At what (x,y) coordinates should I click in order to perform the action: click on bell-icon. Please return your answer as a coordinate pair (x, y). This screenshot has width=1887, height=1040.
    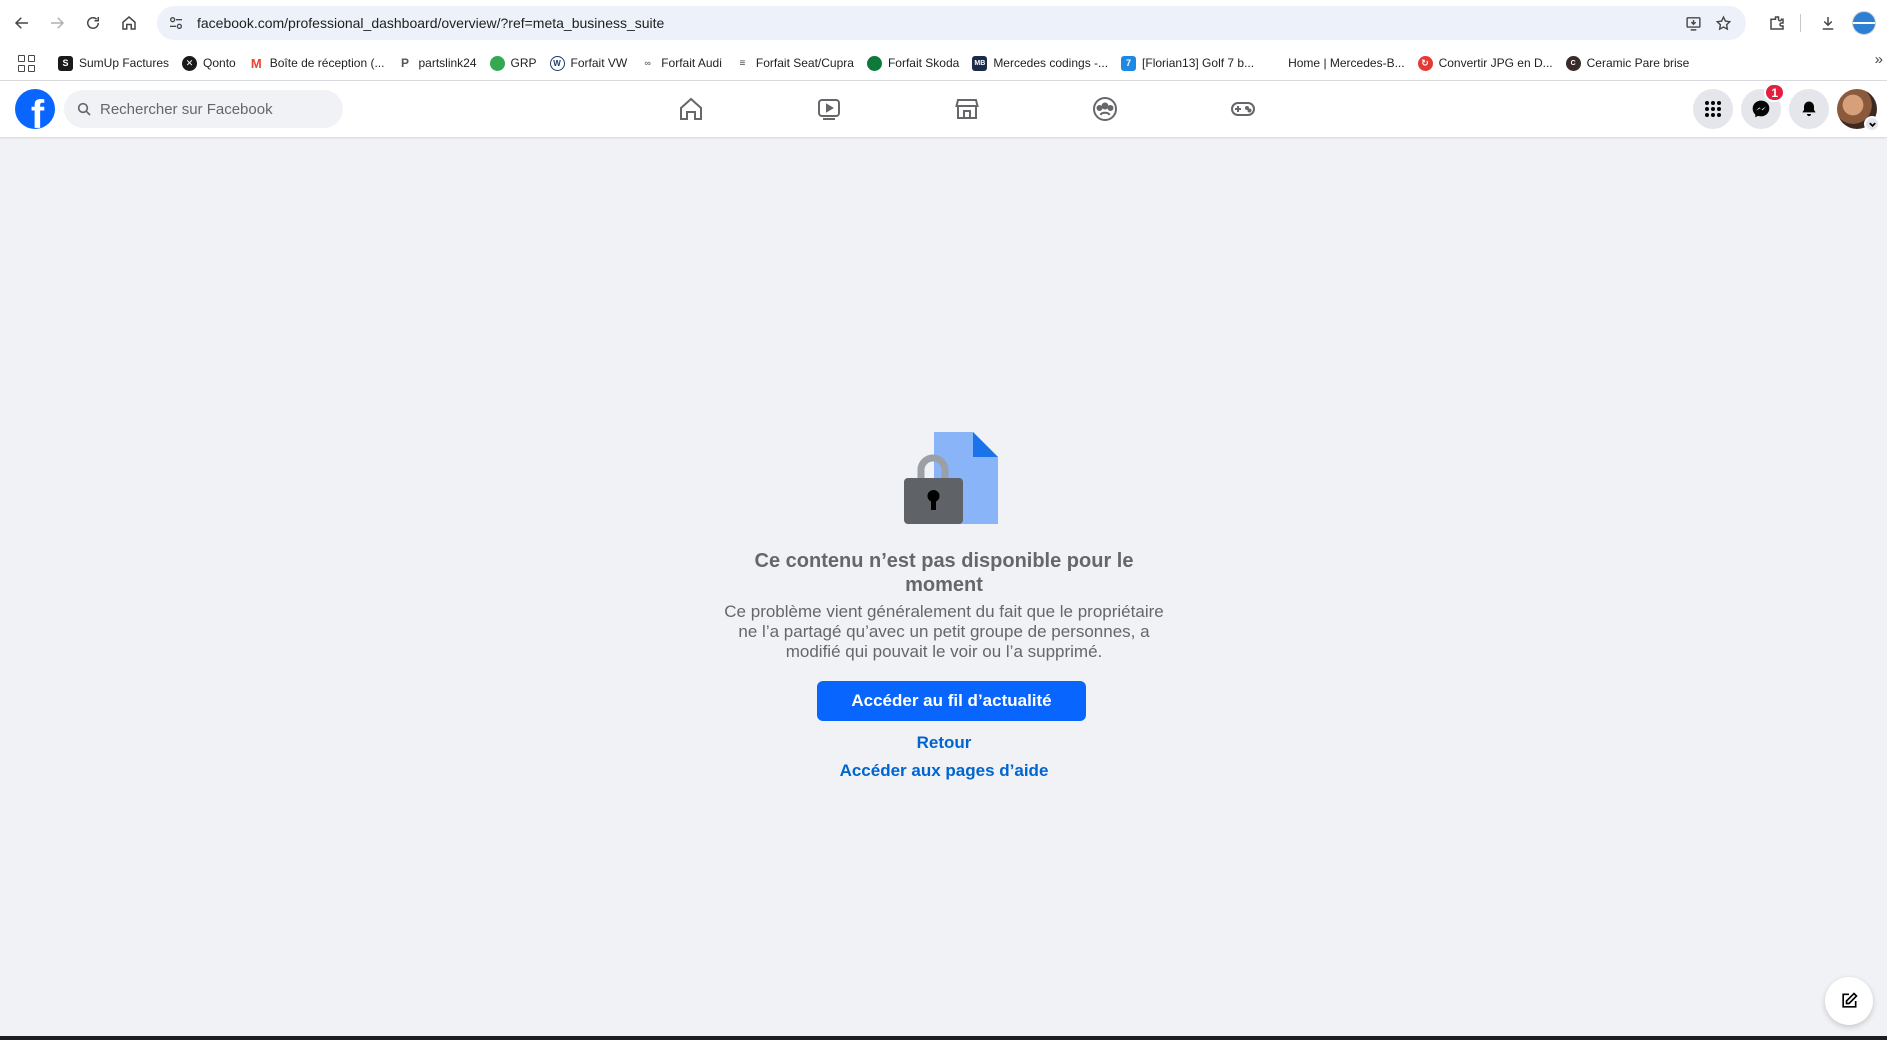
    Looking at the image, I should click on (1809, 109).